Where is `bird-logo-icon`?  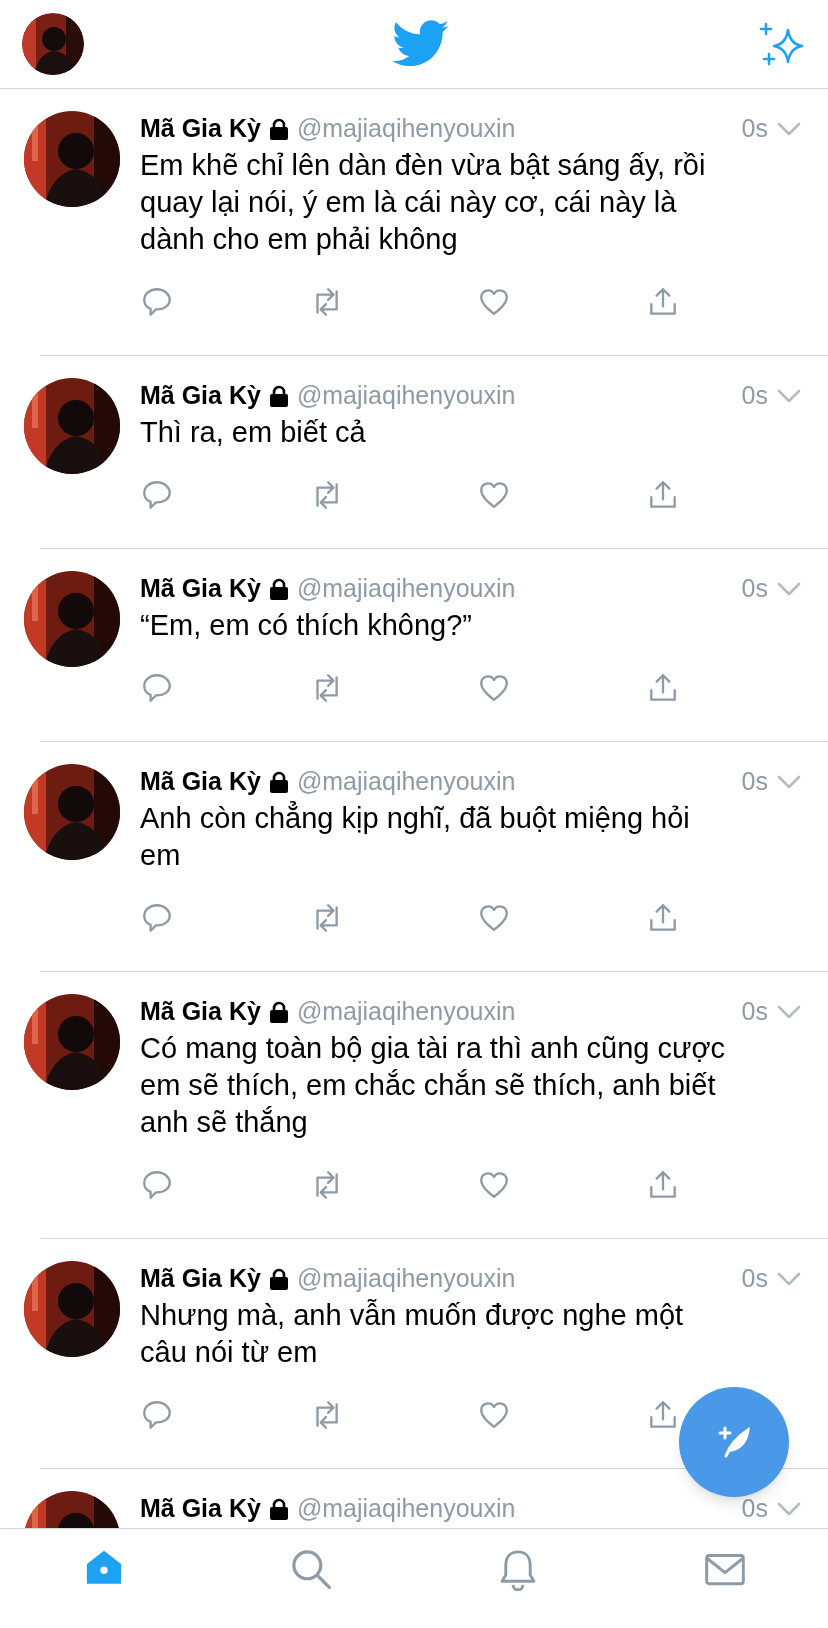
bird-logo-icon is located at coordinates (421, 44).